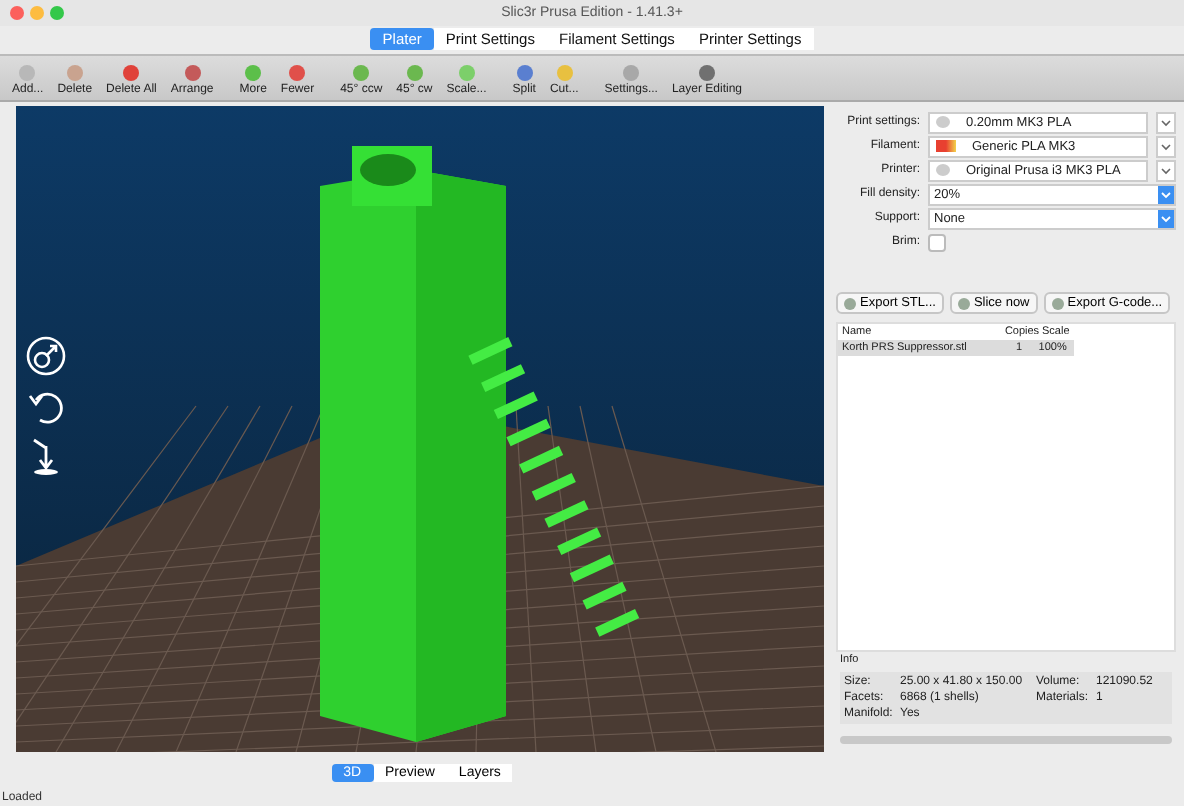 The height and width of the screenshot is (806, 1184). Describe the element at coordinates (937, 242) in the screenshot. I see `checkbox` at that location.